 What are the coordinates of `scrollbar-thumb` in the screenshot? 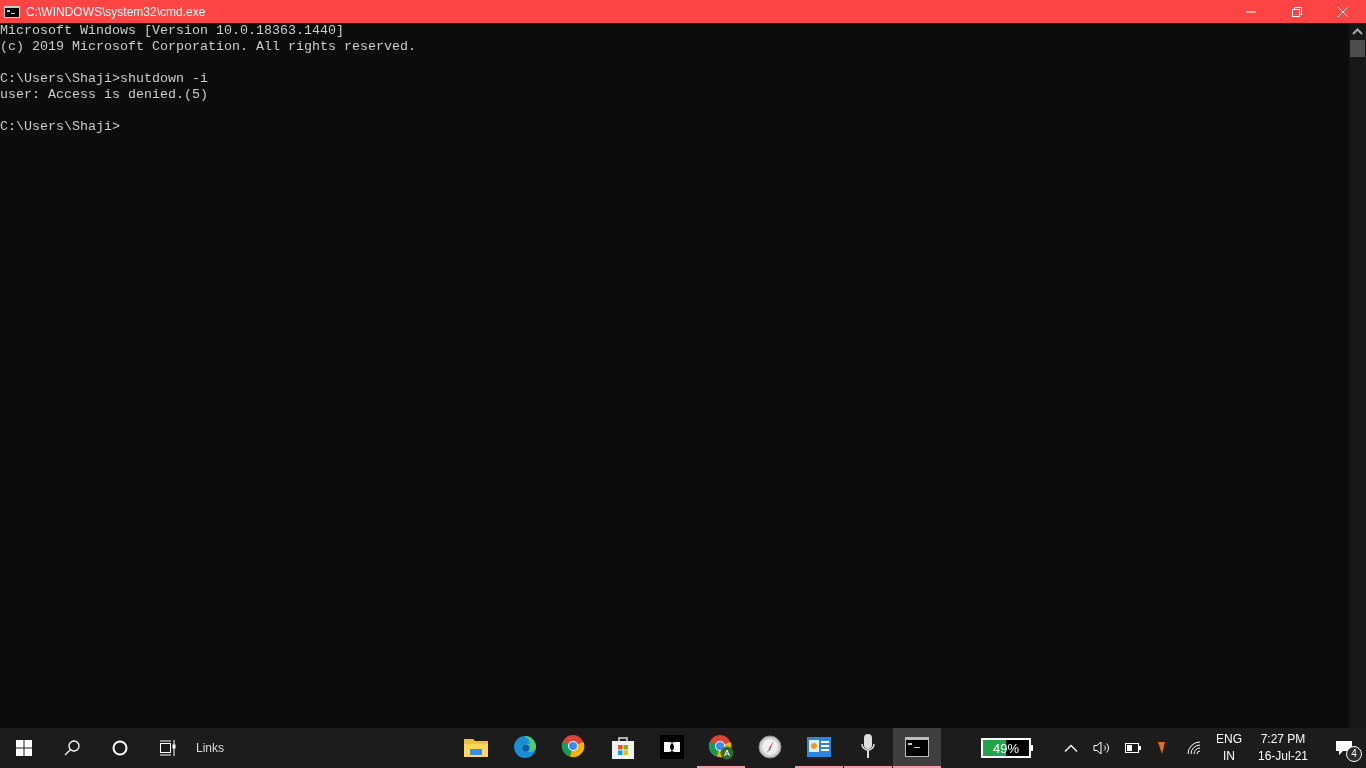 It's located at (1357, 48).